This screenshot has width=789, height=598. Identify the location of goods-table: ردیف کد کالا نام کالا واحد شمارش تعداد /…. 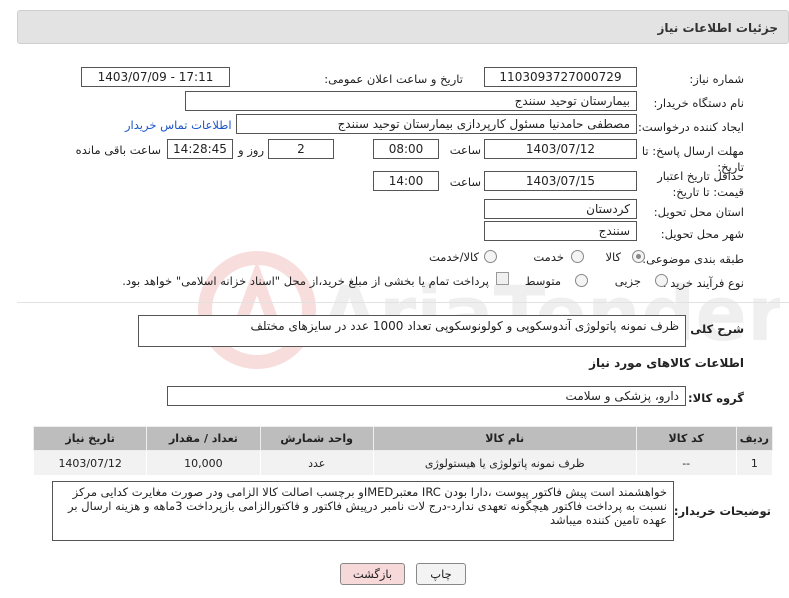
(403, 451).